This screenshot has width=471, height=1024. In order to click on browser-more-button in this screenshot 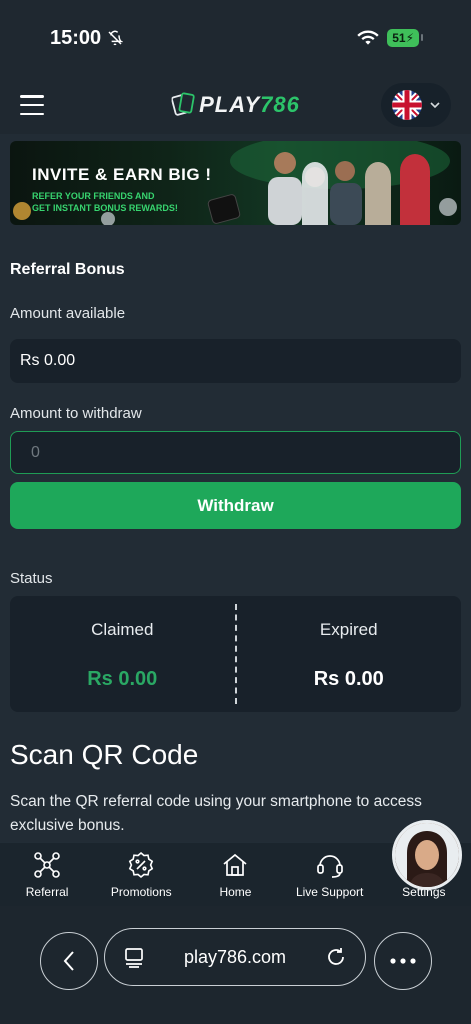, I will do `click(403, 961)`.